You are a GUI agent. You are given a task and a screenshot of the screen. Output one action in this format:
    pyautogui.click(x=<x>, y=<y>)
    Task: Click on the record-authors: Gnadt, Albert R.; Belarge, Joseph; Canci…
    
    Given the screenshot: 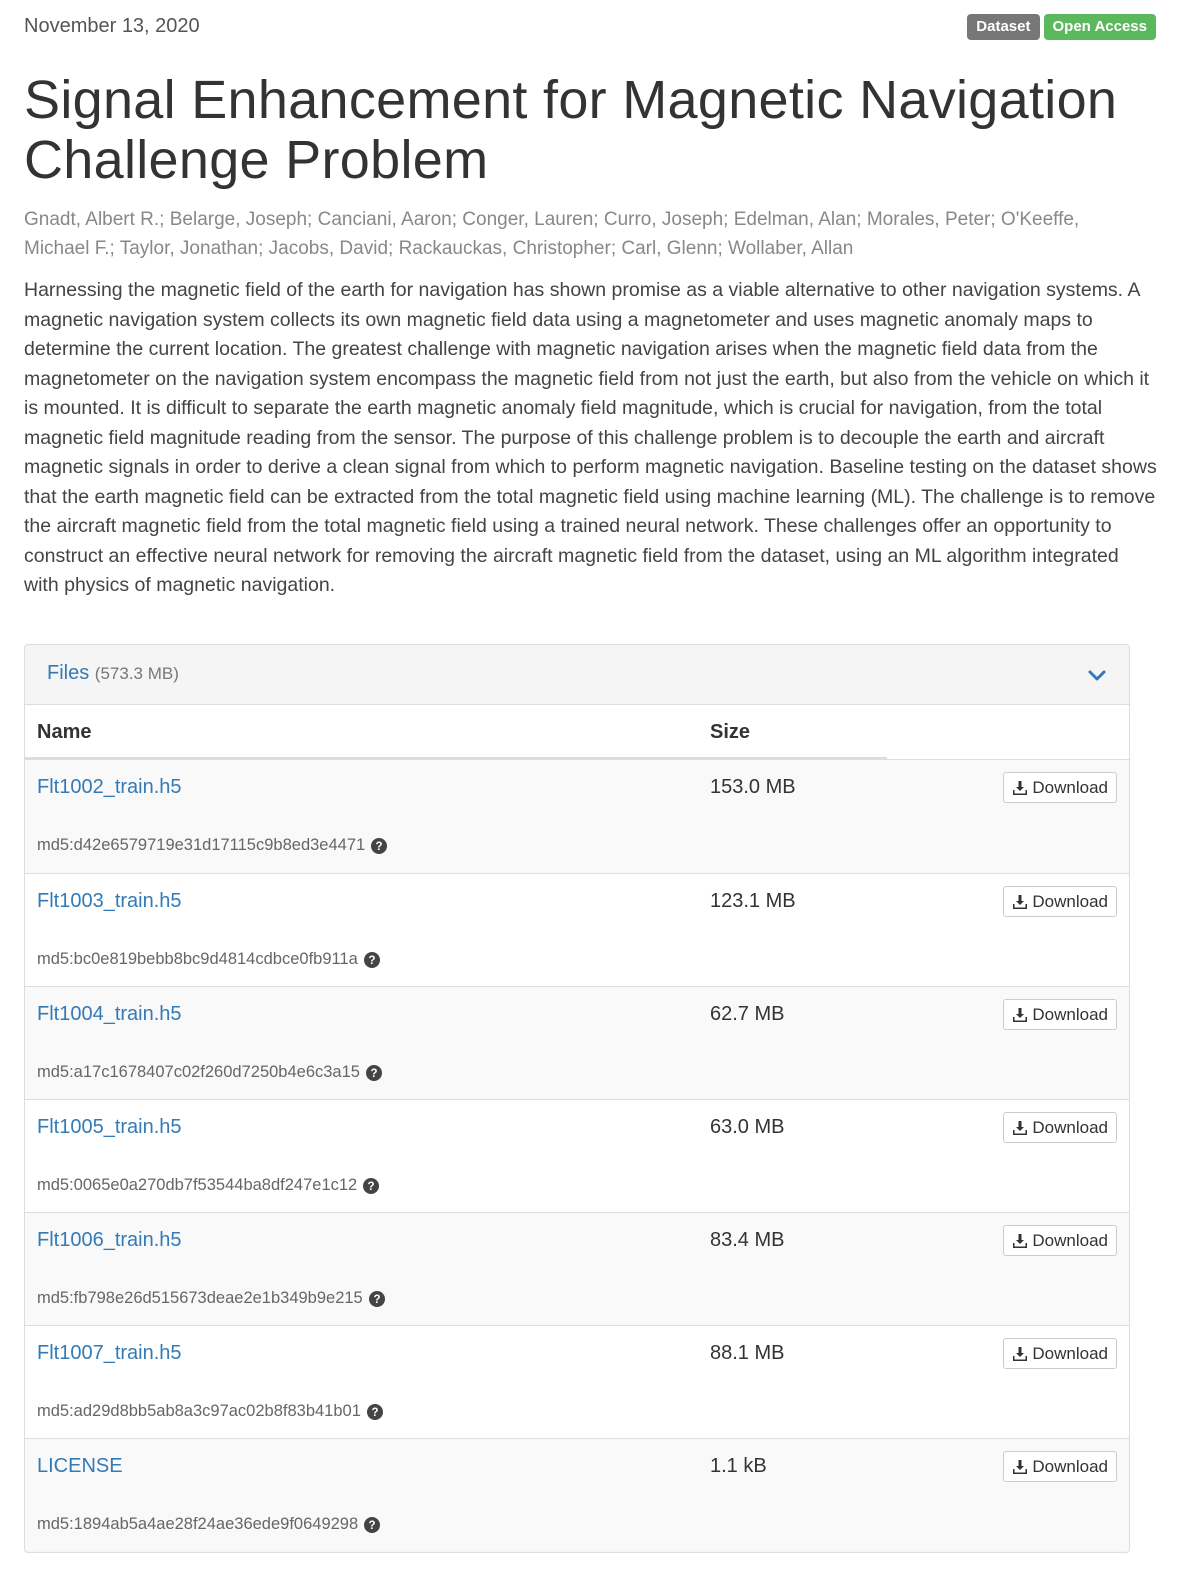 What is the action you would take?
    pyautogui.click(x=552, y=234)
    